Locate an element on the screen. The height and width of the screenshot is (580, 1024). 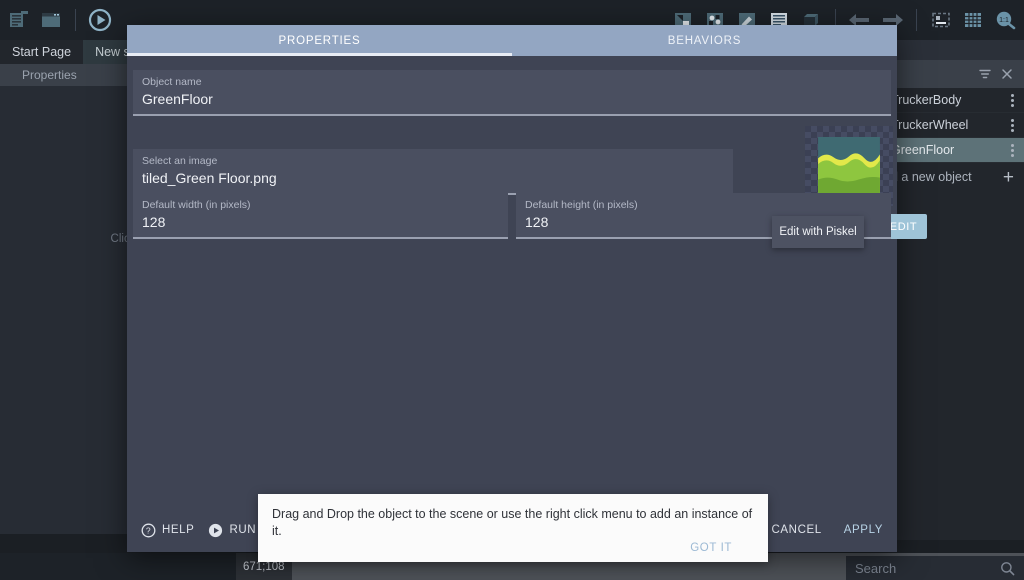
select-image-label: Select an image is located at coordinates (180, 161).